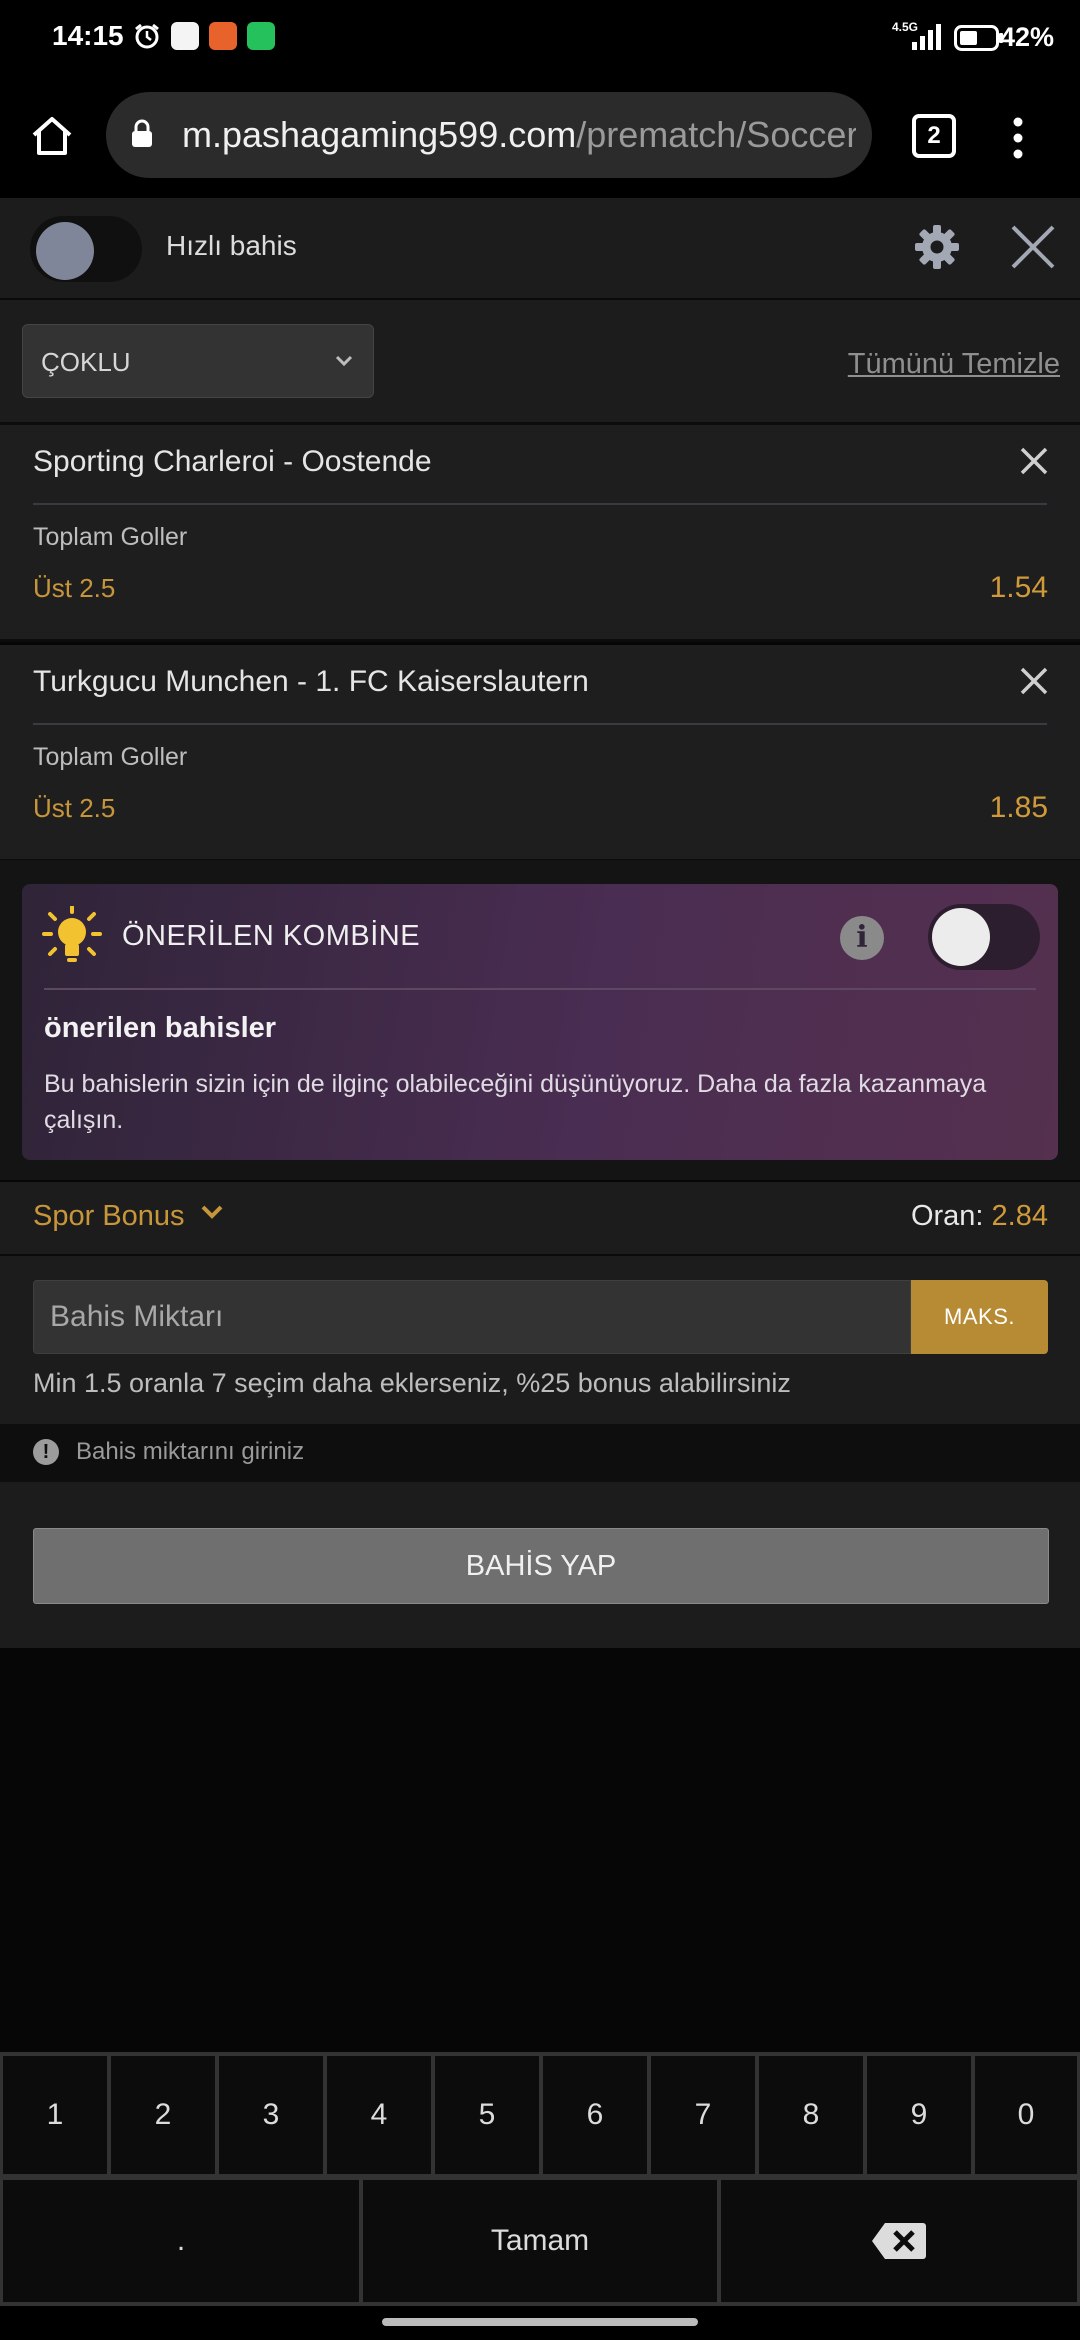 This screenshot has height=2340, width=1080. I want to click on alarm-icon, so click(147, 36).